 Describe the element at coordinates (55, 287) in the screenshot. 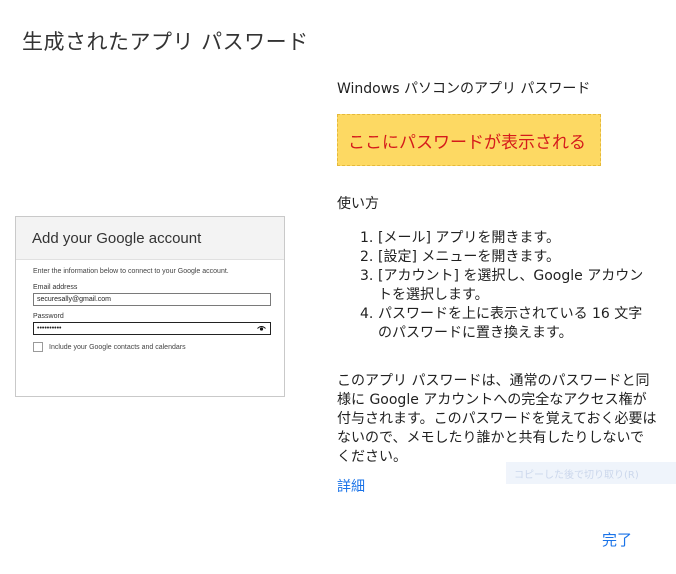

I see `email-label: Email address` at that location.